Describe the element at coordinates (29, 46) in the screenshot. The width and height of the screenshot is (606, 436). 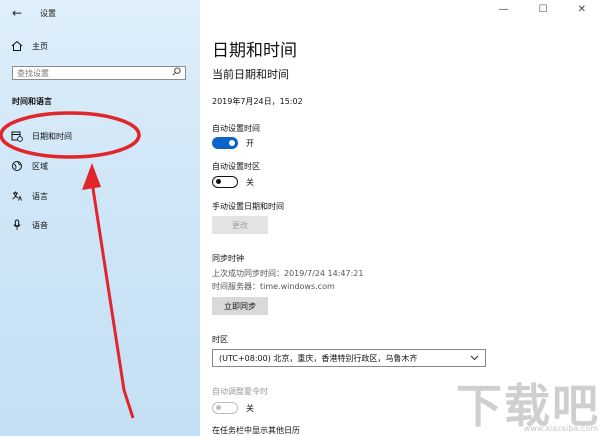
I see `nav-home: 主页` at that location.